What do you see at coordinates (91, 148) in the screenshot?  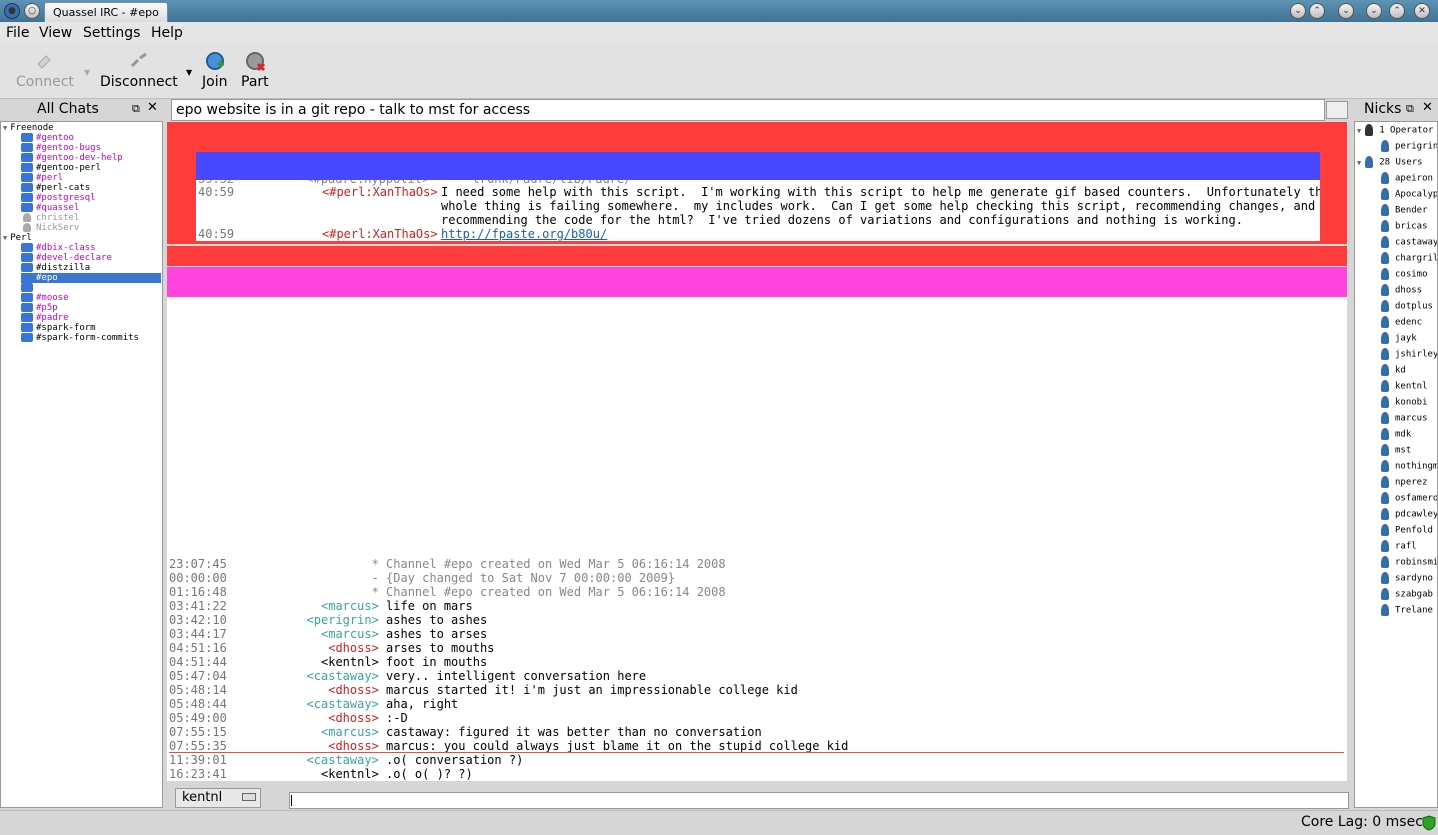 I see `channel-item: #gentoo-bugs` at bounding box center [91, 148].